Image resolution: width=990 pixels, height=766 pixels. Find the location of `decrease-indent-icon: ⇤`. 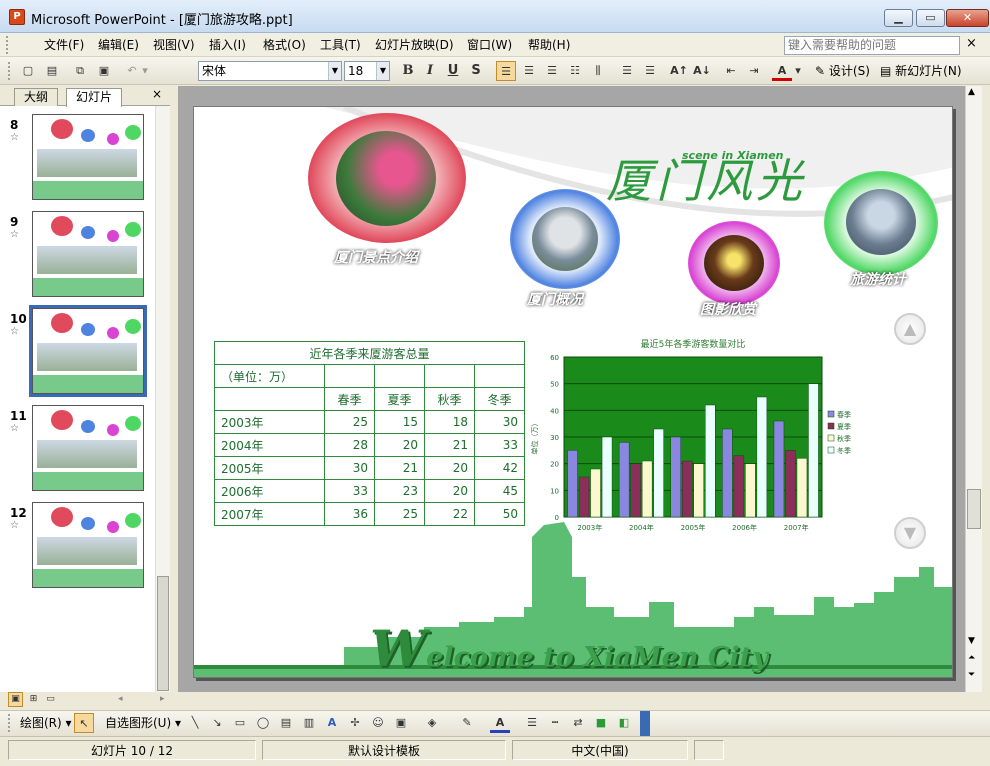

decrease-indent-icon: ⇤ is located at coordinates (731, 71).